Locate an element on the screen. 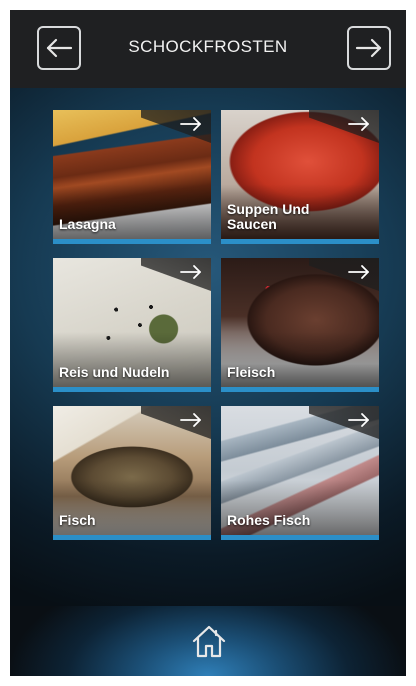  footer-bar is located at coordinates (208, 641).